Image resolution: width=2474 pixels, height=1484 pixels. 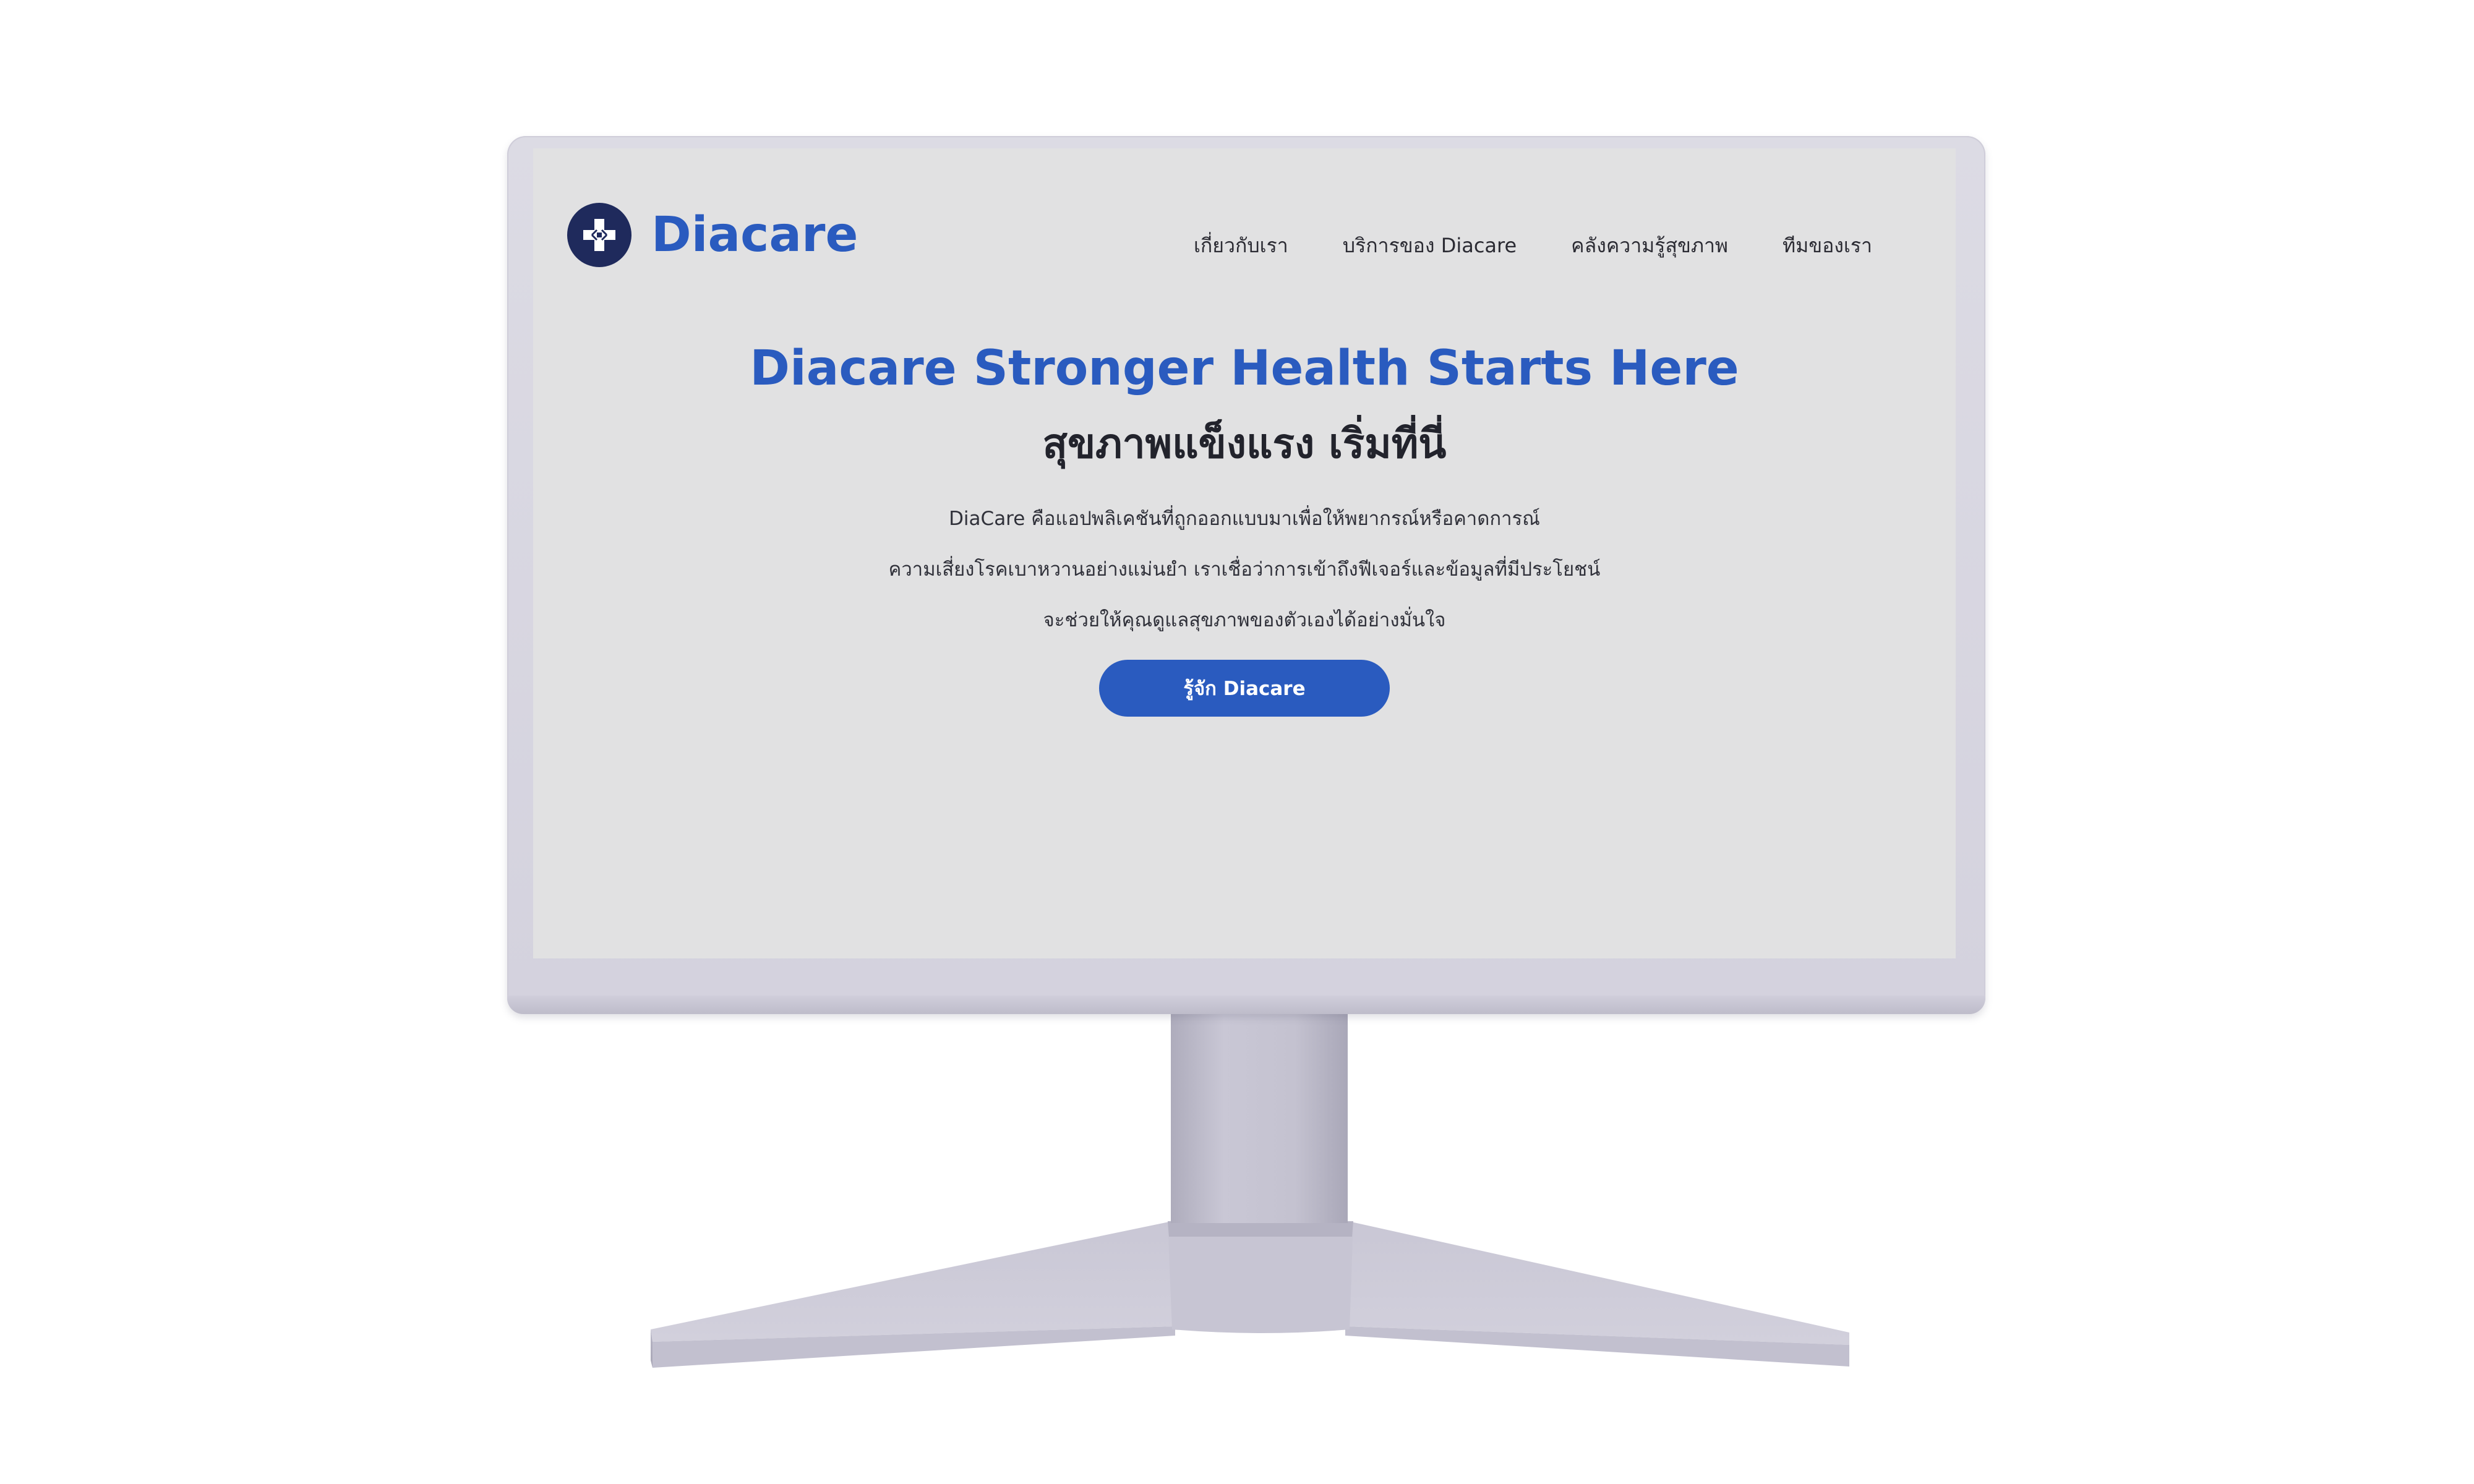 I want to click on site-logo: Diacare, so click(x=713, y=235).